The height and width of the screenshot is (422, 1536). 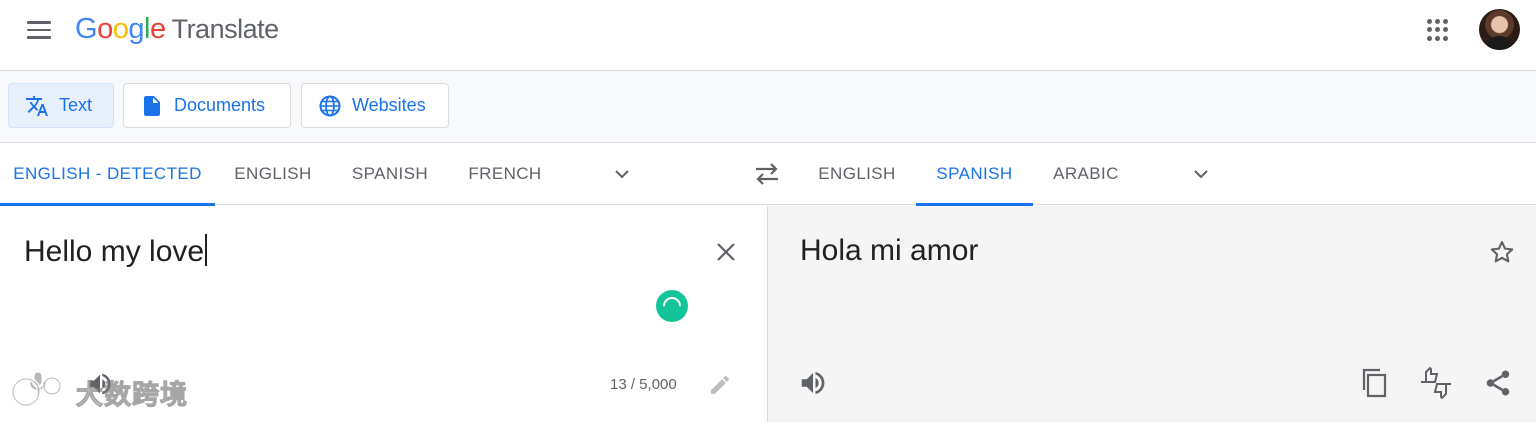 What do you see at coordinates (1502, 252) in the screenshot?
I see `star-icon` at bounding box center [1502, 252].